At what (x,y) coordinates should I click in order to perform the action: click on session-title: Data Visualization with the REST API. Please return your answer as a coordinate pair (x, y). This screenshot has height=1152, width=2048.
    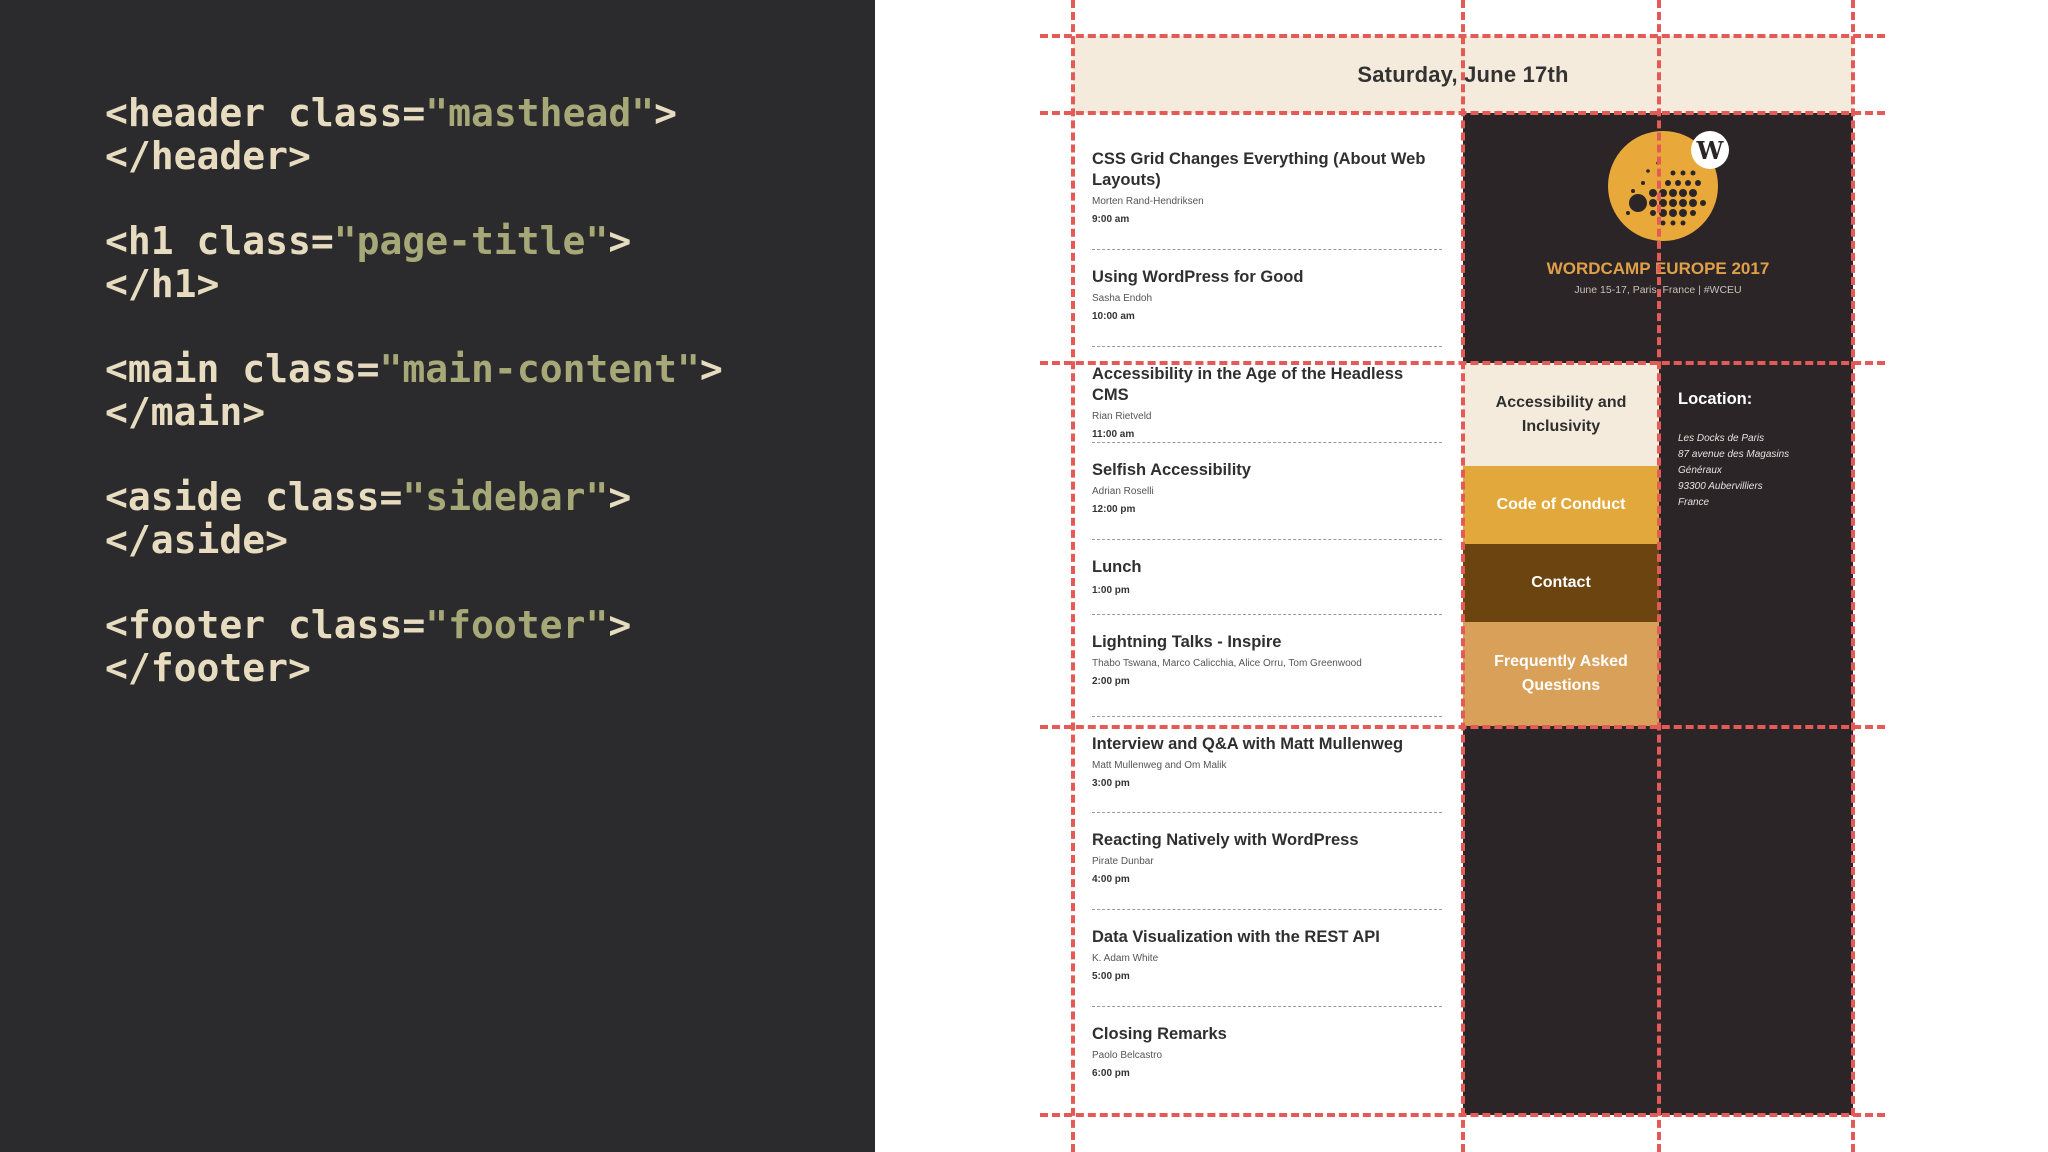
    Looking at the image, I should click on (1236, 937).